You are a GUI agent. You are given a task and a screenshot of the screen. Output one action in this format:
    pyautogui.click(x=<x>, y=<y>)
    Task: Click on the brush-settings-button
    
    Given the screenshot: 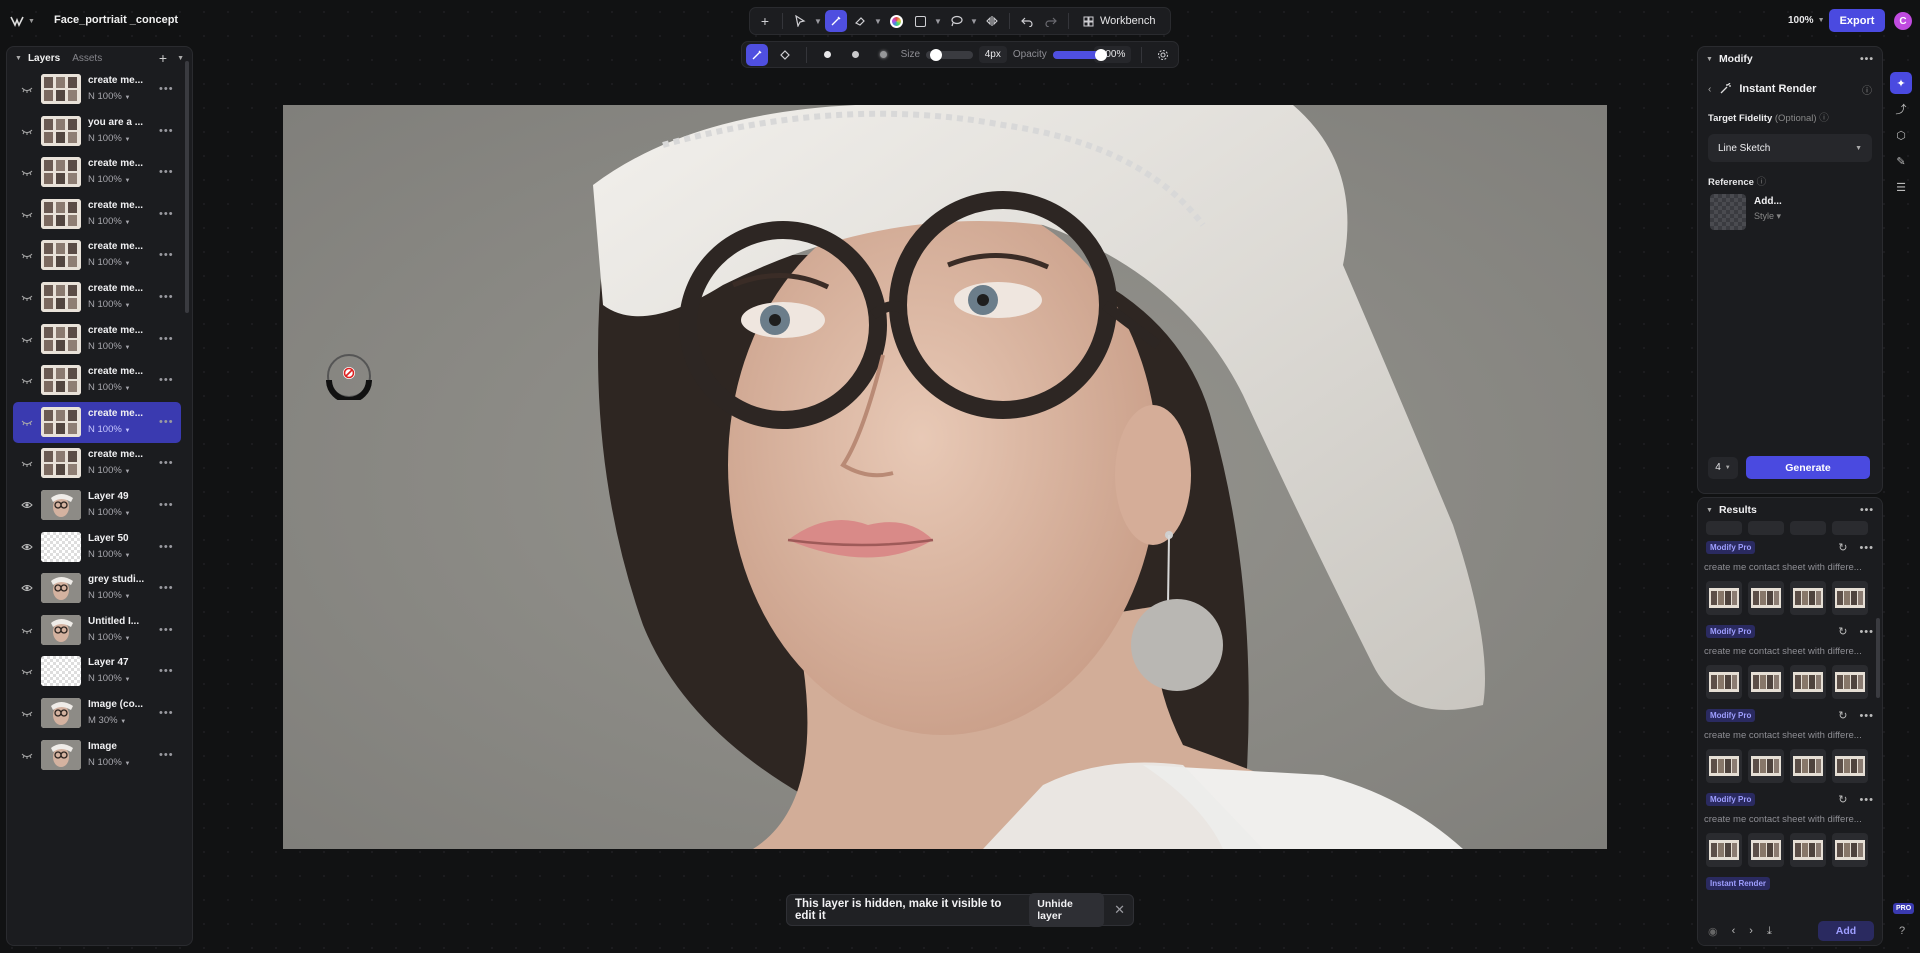 What is the action you would take?
    pyautogui.click(x=1163, y=55)
    